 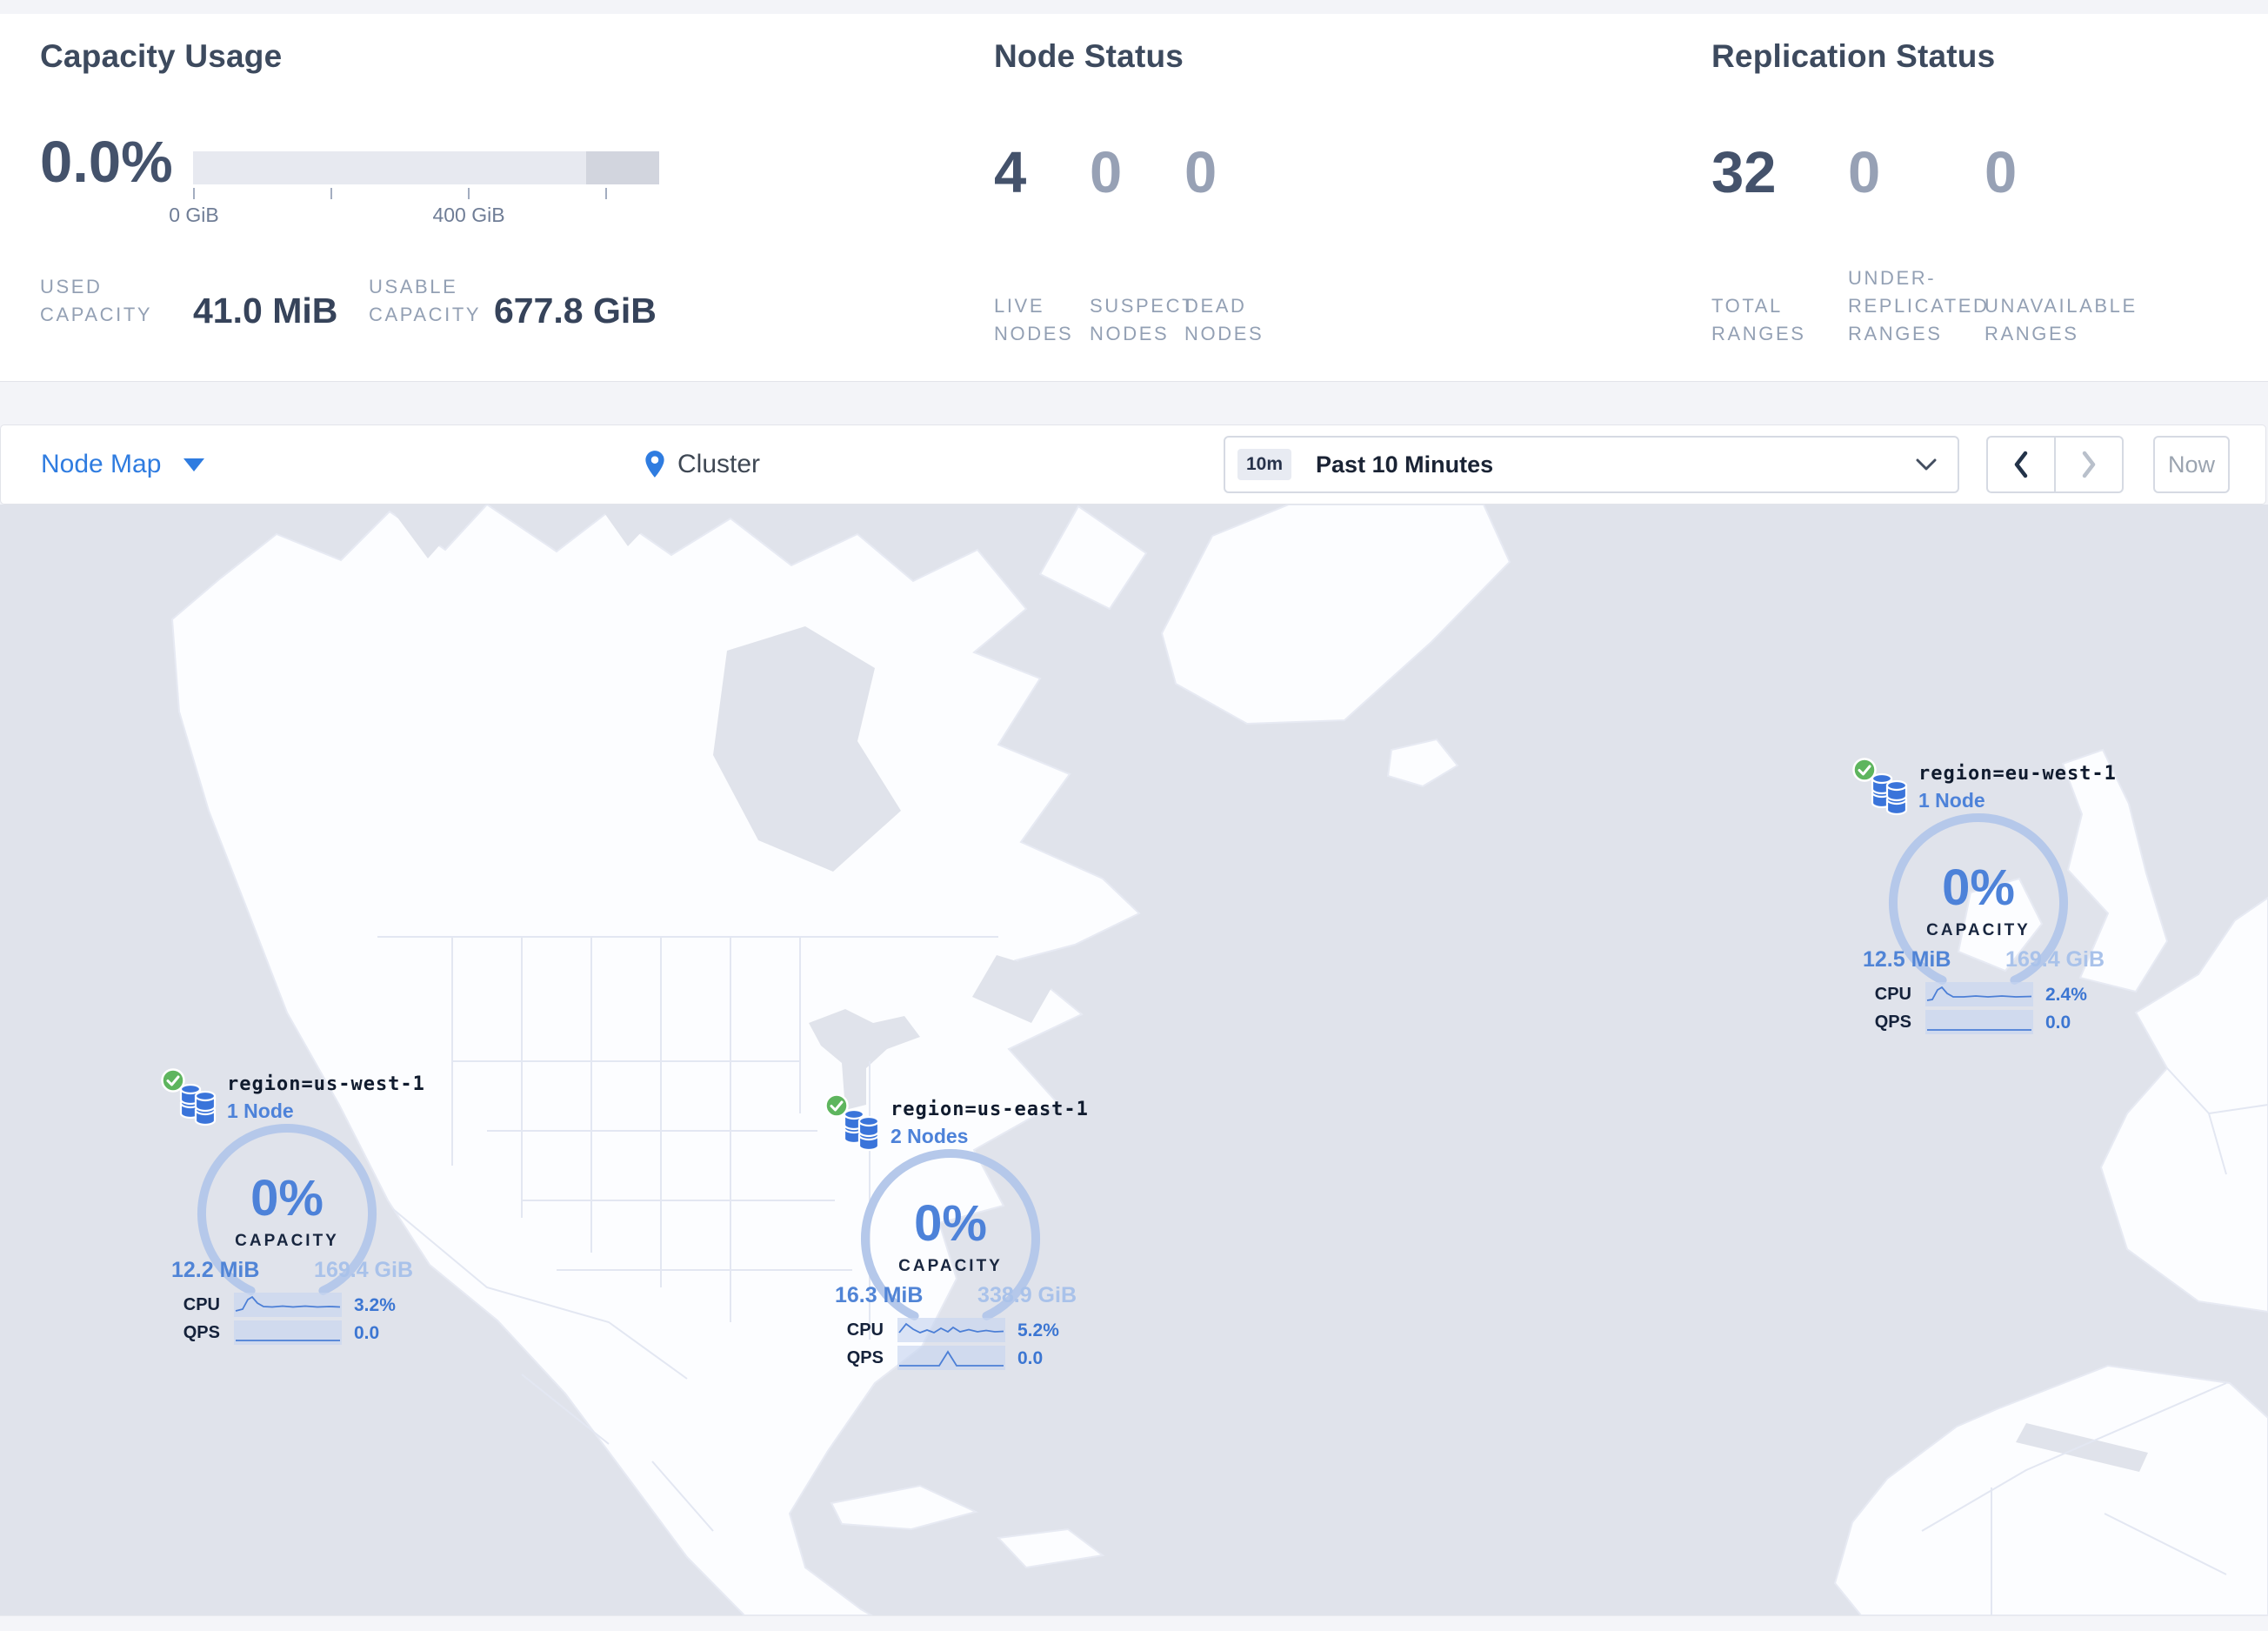 What do you see at coordinates (1264, 464) in the screenshot?
I see `time-range-badge: 10m` at bounding box center [1264, 464].